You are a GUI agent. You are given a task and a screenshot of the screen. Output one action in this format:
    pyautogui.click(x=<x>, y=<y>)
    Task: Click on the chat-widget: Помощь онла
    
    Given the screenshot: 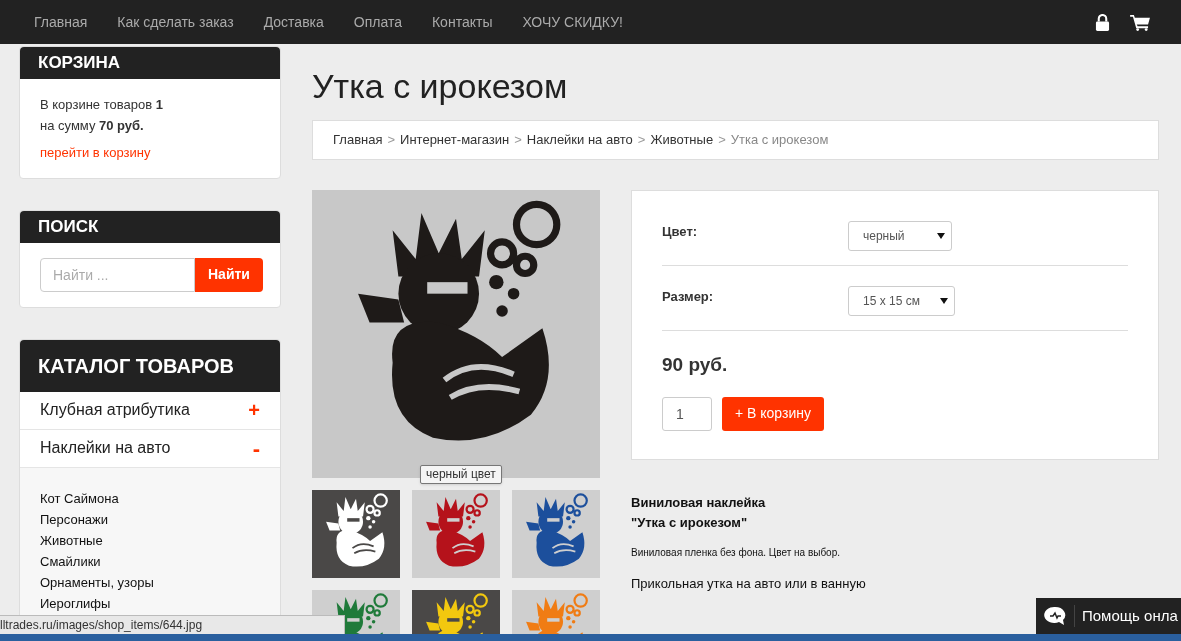 What is the action you would take?
    pyautogui.click(x=1108, y=616)
    